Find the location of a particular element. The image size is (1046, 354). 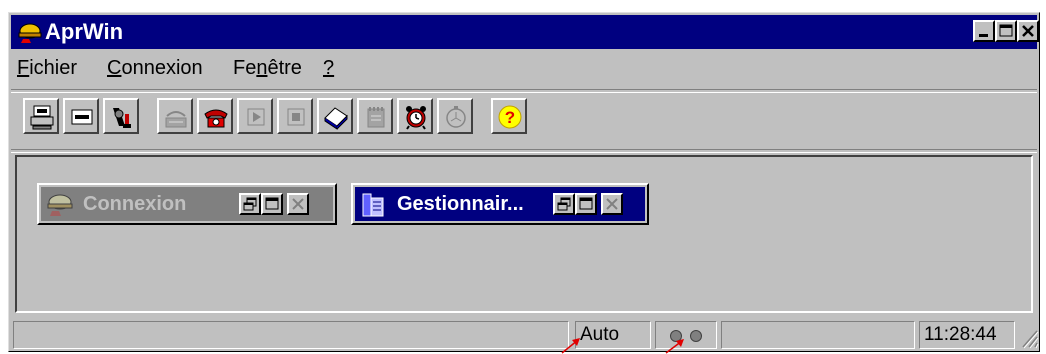

minimize-icon is located at coordinates (983, 35).